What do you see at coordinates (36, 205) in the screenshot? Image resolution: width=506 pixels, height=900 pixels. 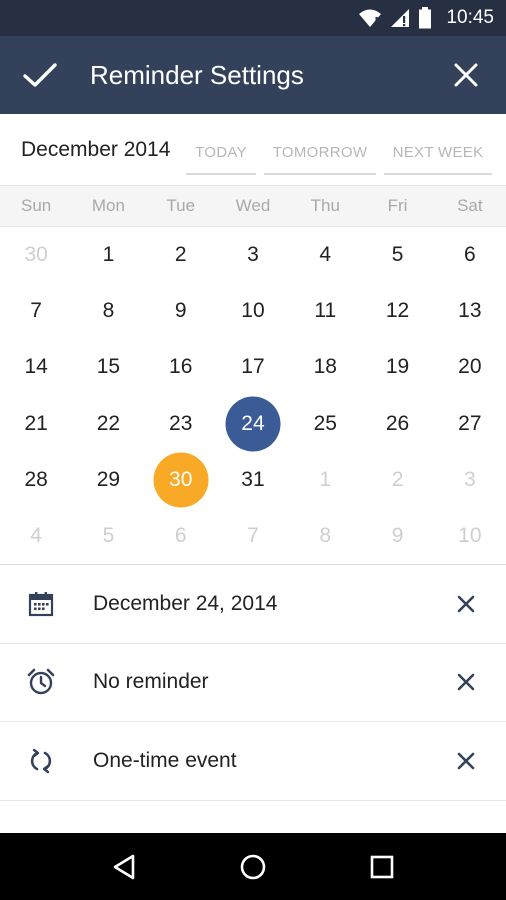 I see `weekday-label: Sun` at bounding box center [36, 205].